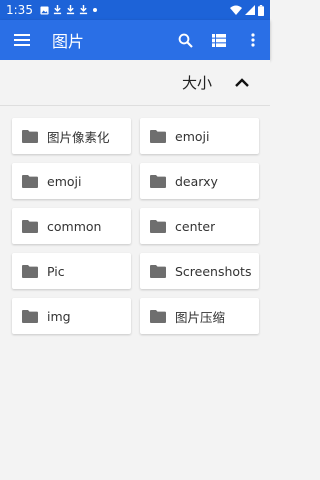 The image size is (320, 480). Describe the element at coordinates (44, 10) in the screenshot. I see `image-icon` at that location.